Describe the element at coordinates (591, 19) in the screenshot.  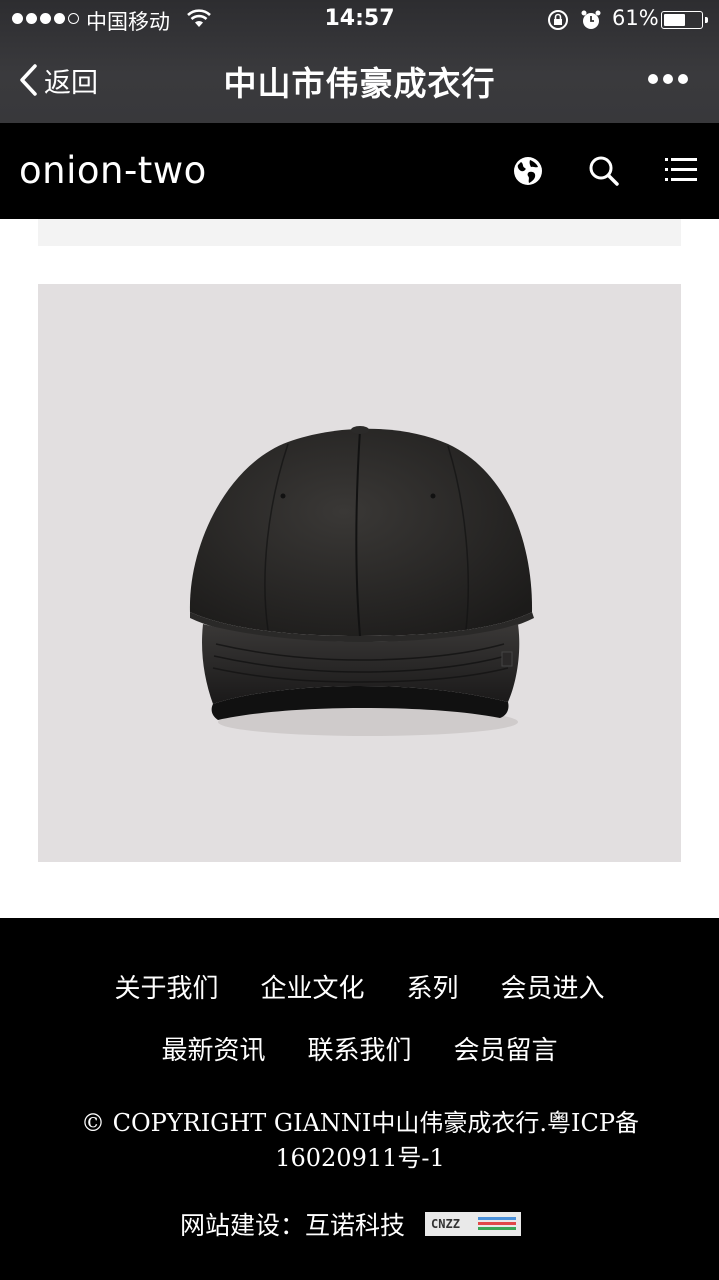
I see `alarm-icon` at that location.